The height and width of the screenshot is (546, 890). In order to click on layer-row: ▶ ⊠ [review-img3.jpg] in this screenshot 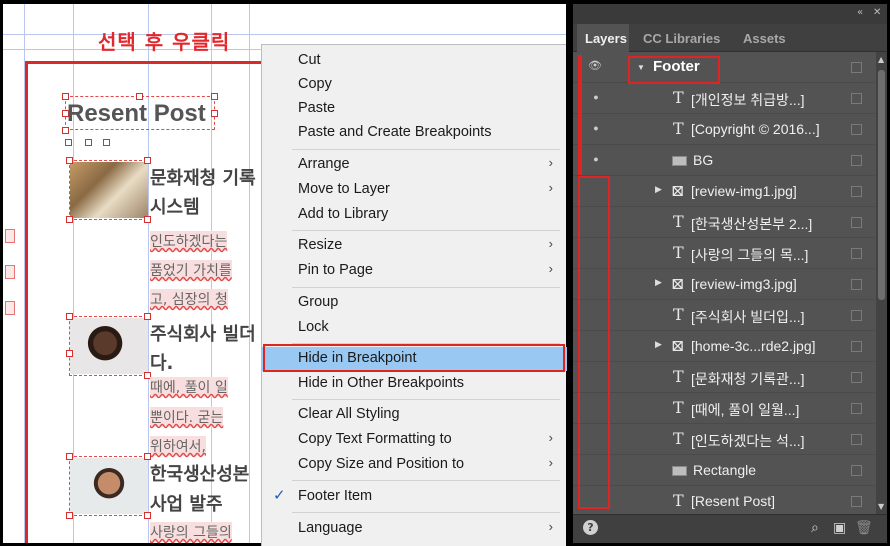, I will do `click(724, 284)`.